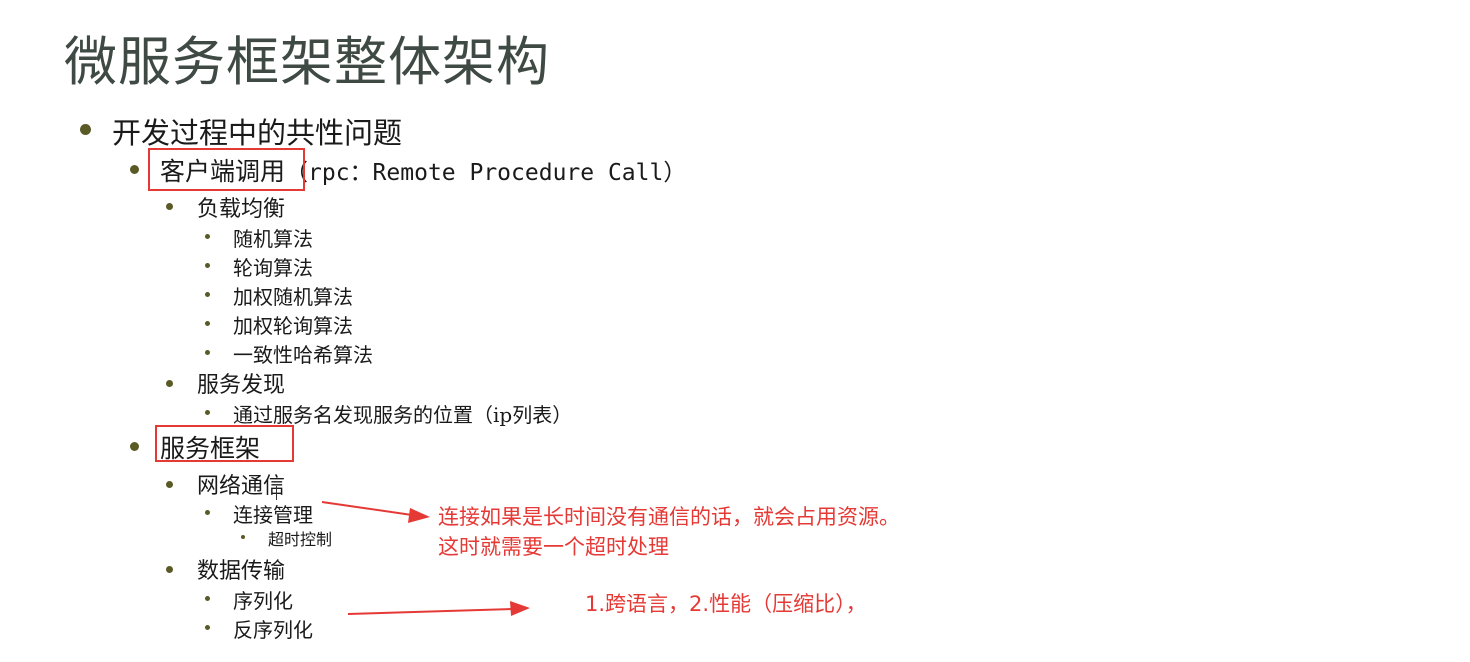 The height and width of the screenshot is (662, 1470). I want to click on arrow-serialization-note, so click(430, 611).